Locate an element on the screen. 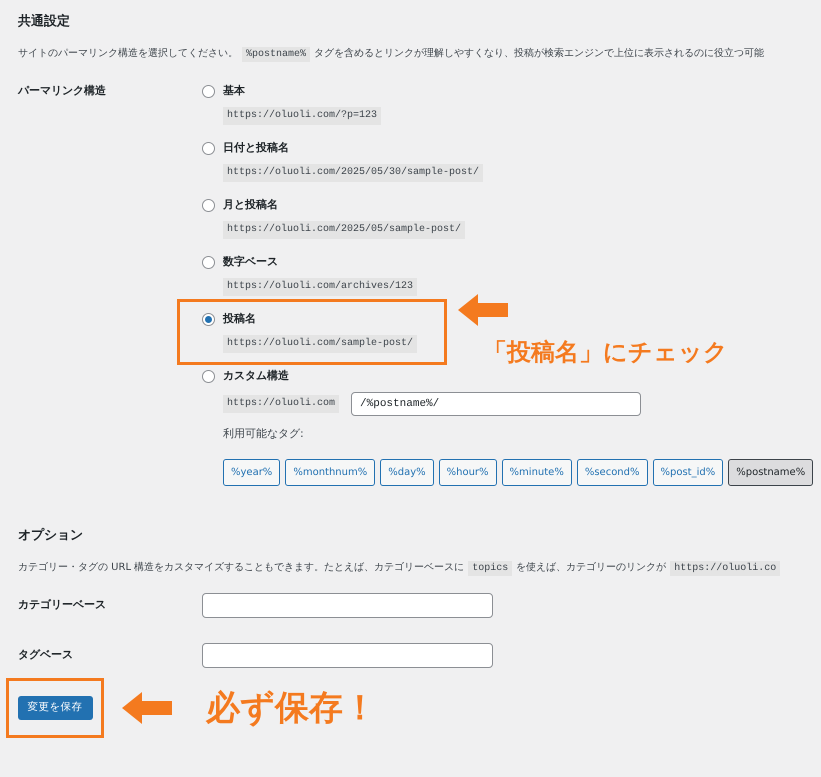 This screenshot has width=821, height=777. url-example: https://oluoli.com/?p=123 is located at coordinates (302, 116).